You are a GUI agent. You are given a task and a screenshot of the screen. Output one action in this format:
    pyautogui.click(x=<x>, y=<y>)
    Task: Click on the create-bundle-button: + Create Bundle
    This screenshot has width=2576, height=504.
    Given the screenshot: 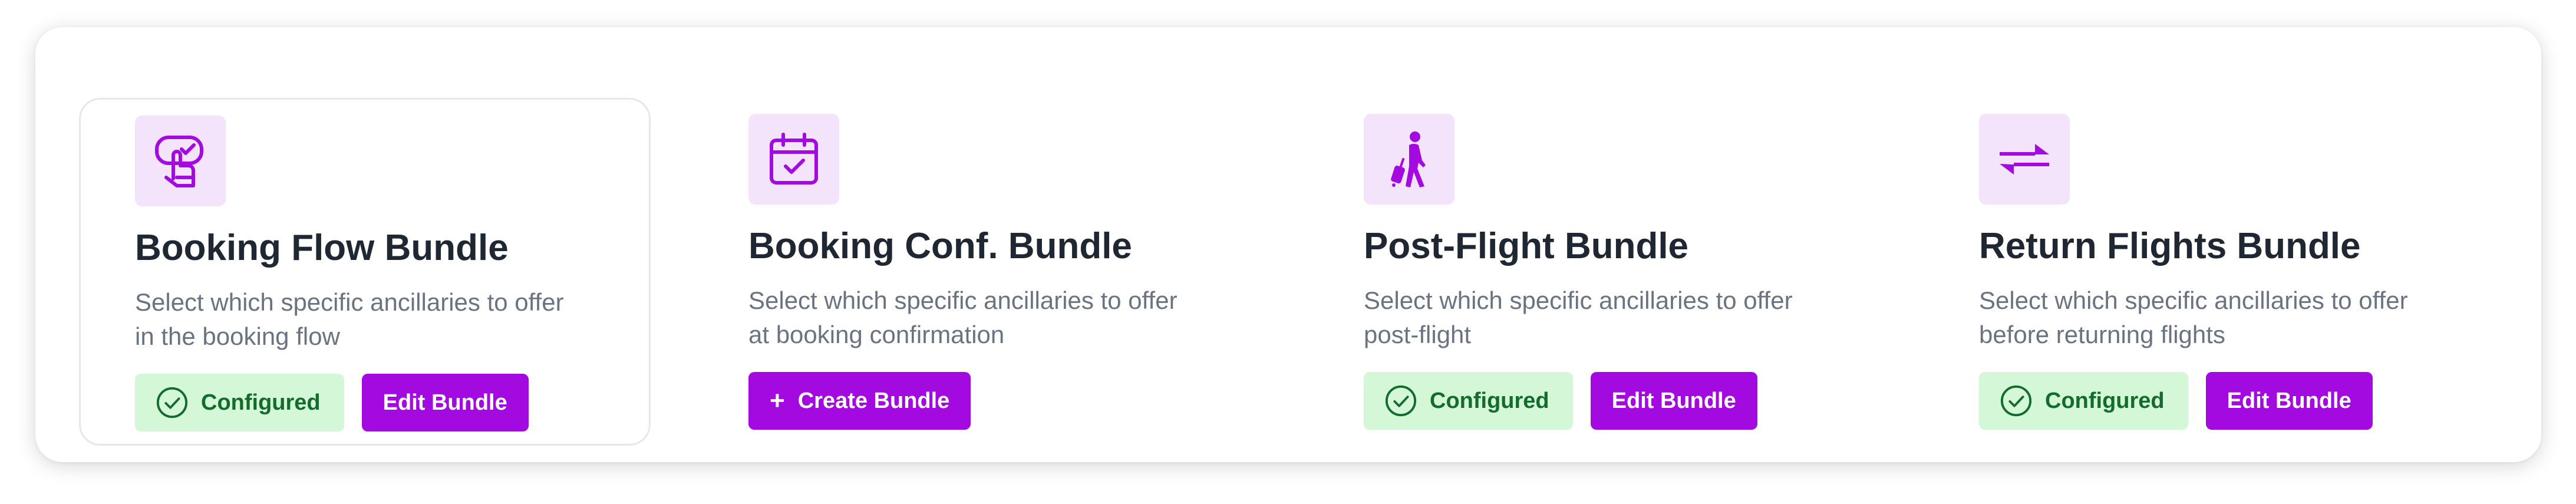 What is the action you would take?
    pyautogui.click(x=859, y=401)
    